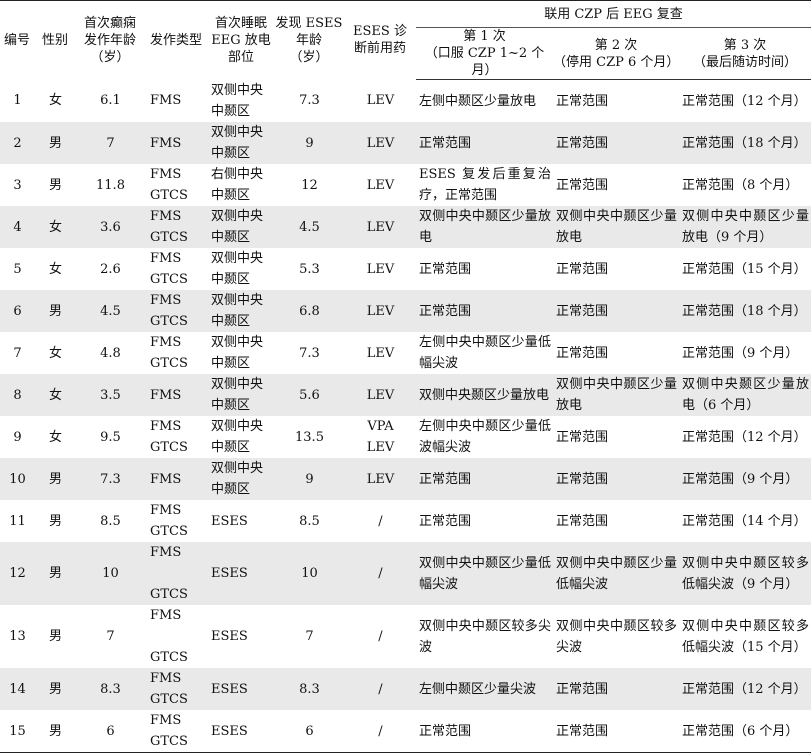 The image size is (811, 753). What do you see at coordinates (17, 689) in the screenshot?
I see `cell-id: 14` at bounding box center [17, 689].